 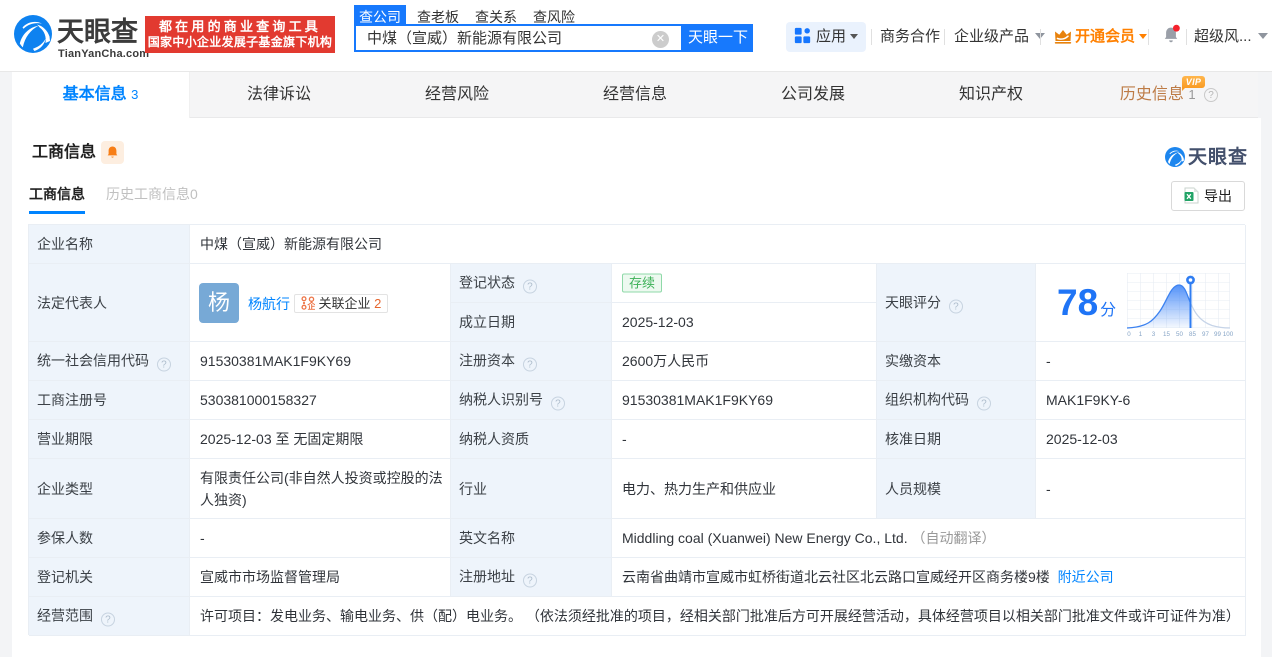 What do you see at coordinates (1228, 334) in the screenshot?
I see `svg-text: 100` at bounding box center [1228, 334].